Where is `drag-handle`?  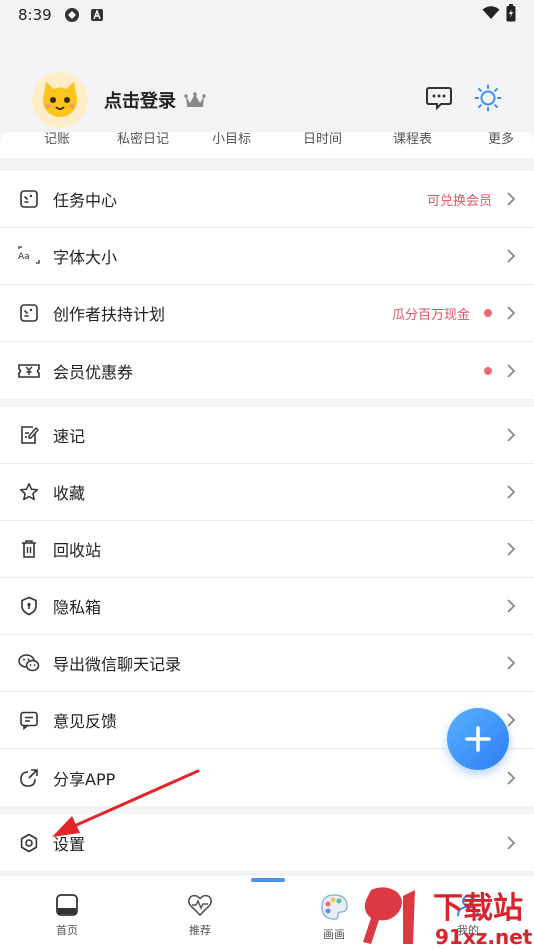 drag-handle is located at coordinates (268, 880).